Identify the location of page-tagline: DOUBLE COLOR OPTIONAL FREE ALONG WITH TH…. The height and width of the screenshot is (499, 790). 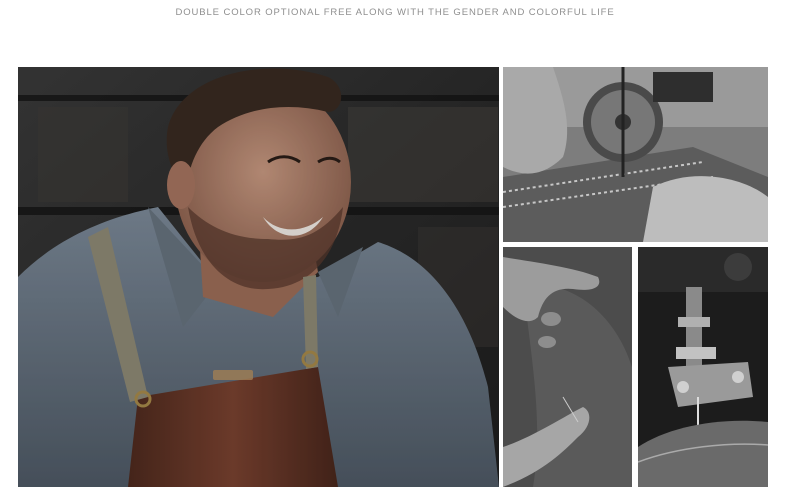
(395, 12).